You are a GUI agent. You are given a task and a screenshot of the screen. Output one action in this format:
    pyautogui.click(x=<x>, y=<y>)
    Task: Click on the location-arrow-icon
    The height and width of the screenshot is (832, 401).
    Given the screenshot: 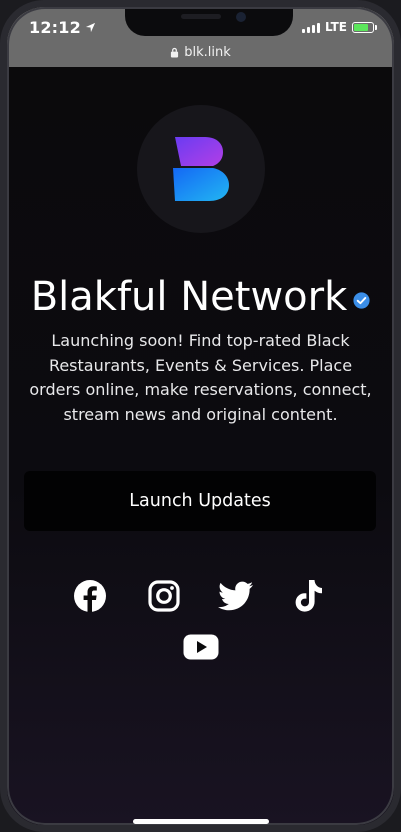 What is the action you would take?
    pyautogui.click(x=90, y=27)
    